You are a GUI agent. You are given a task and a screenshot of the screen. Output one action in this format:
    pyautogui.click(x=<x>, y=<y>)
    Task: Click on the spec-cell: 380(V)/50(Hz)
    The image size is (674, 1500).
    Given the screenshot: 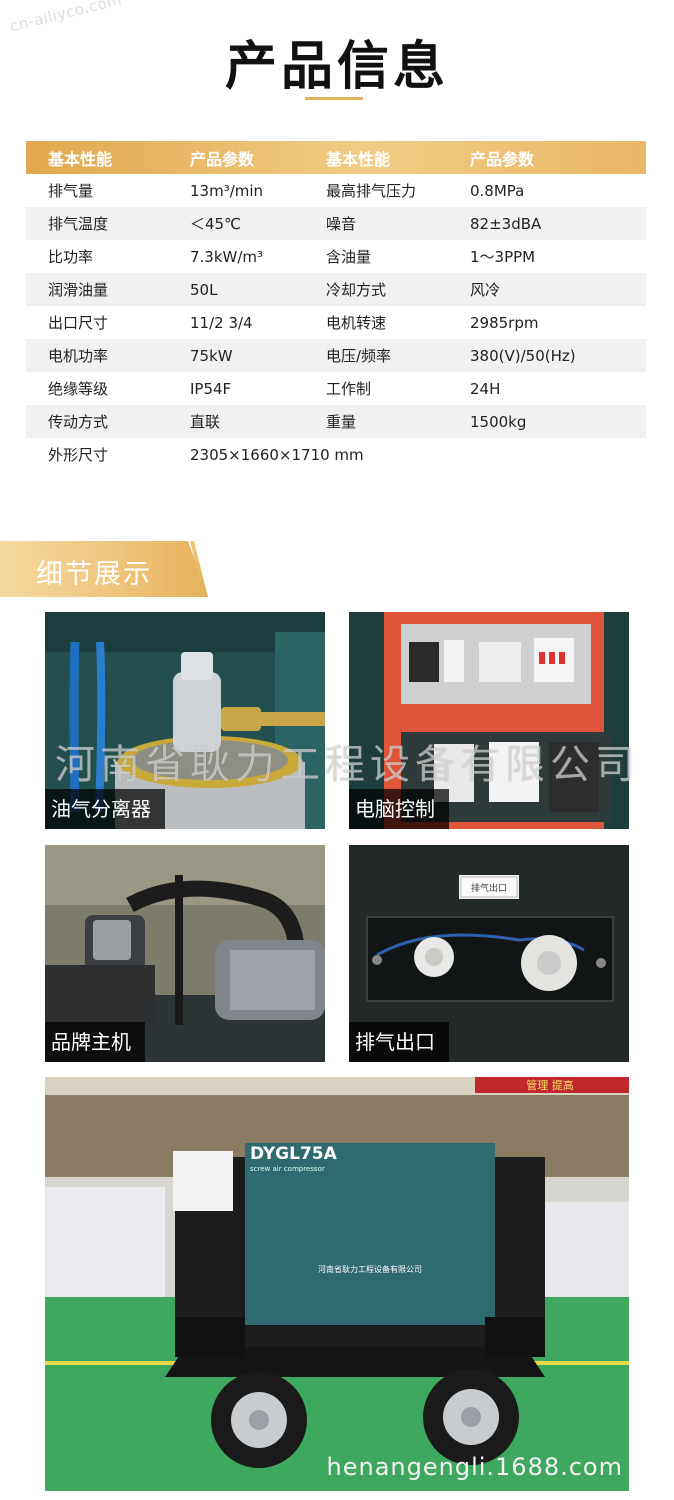 What is the action you would take?
    pyautogui.click(x=523, y=355)
    